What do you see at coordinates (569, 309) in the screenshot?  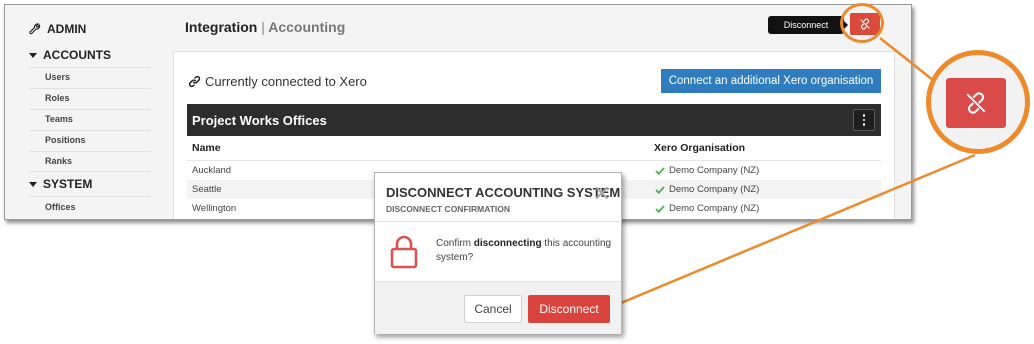 I see `disconnect-button: Disconnect` at bounding box center [569, 309].